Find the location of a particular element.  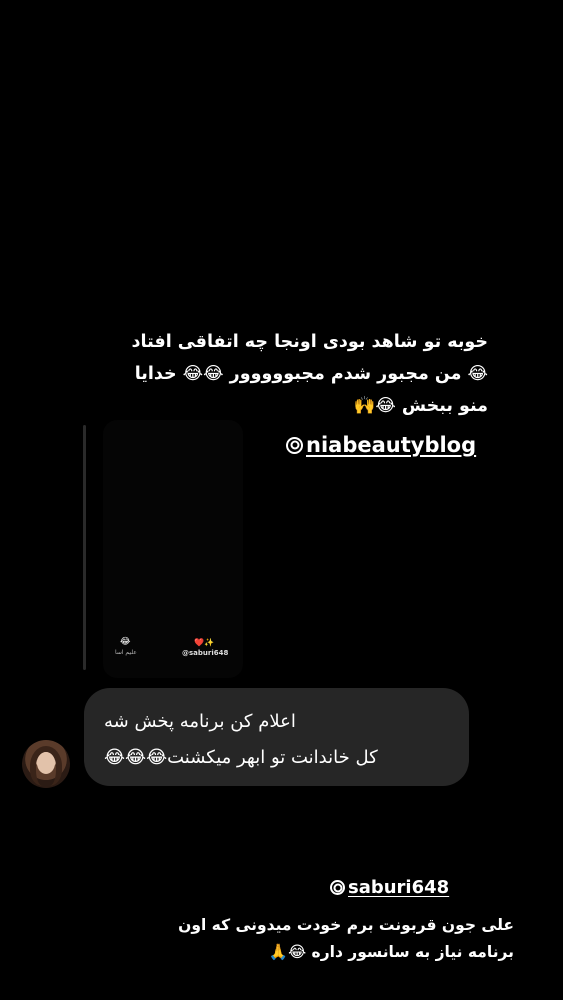

thumb-handle: @saburi648 is located at coordinates (205, 653).